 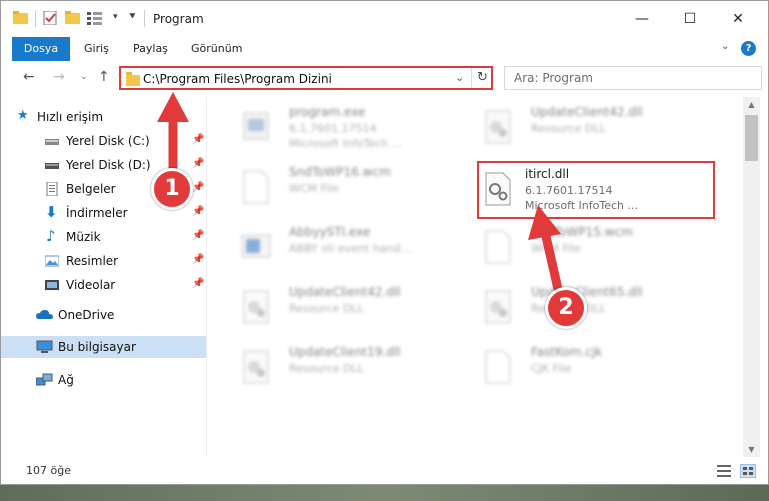 I want to click on tab-file: Dosya, so click(x=41, y=49).